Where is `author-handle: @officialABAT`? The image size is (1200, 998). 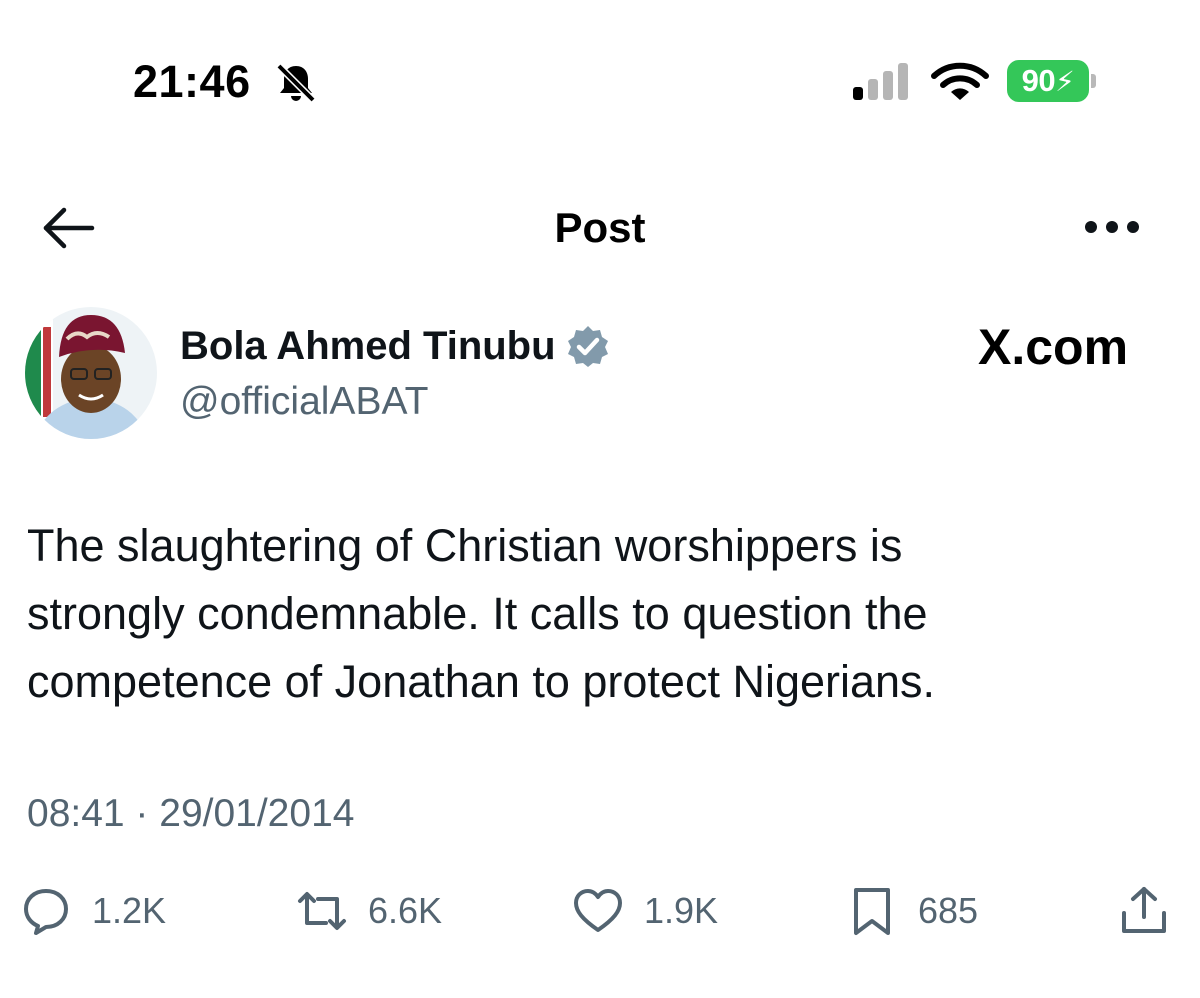 author-handle: @officialABAT is located at coordinates (304, 402).